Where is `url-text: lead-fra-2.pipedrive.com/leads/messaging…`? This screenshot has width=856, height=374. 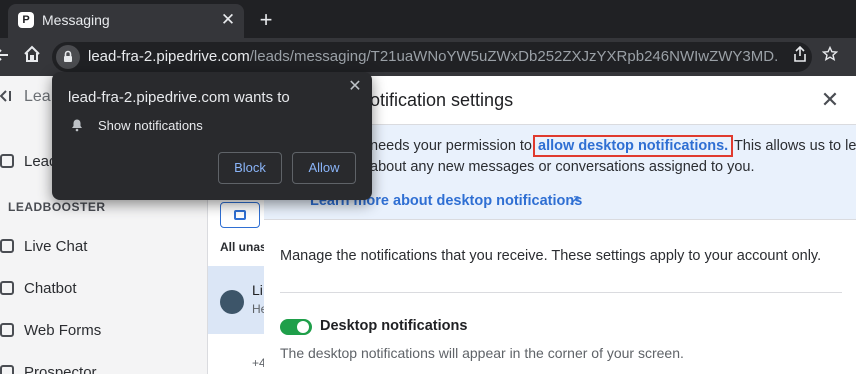 url-text: lead-fra-2.pipedrive.com/leads/messaging… is located at coordinates (433, 57).